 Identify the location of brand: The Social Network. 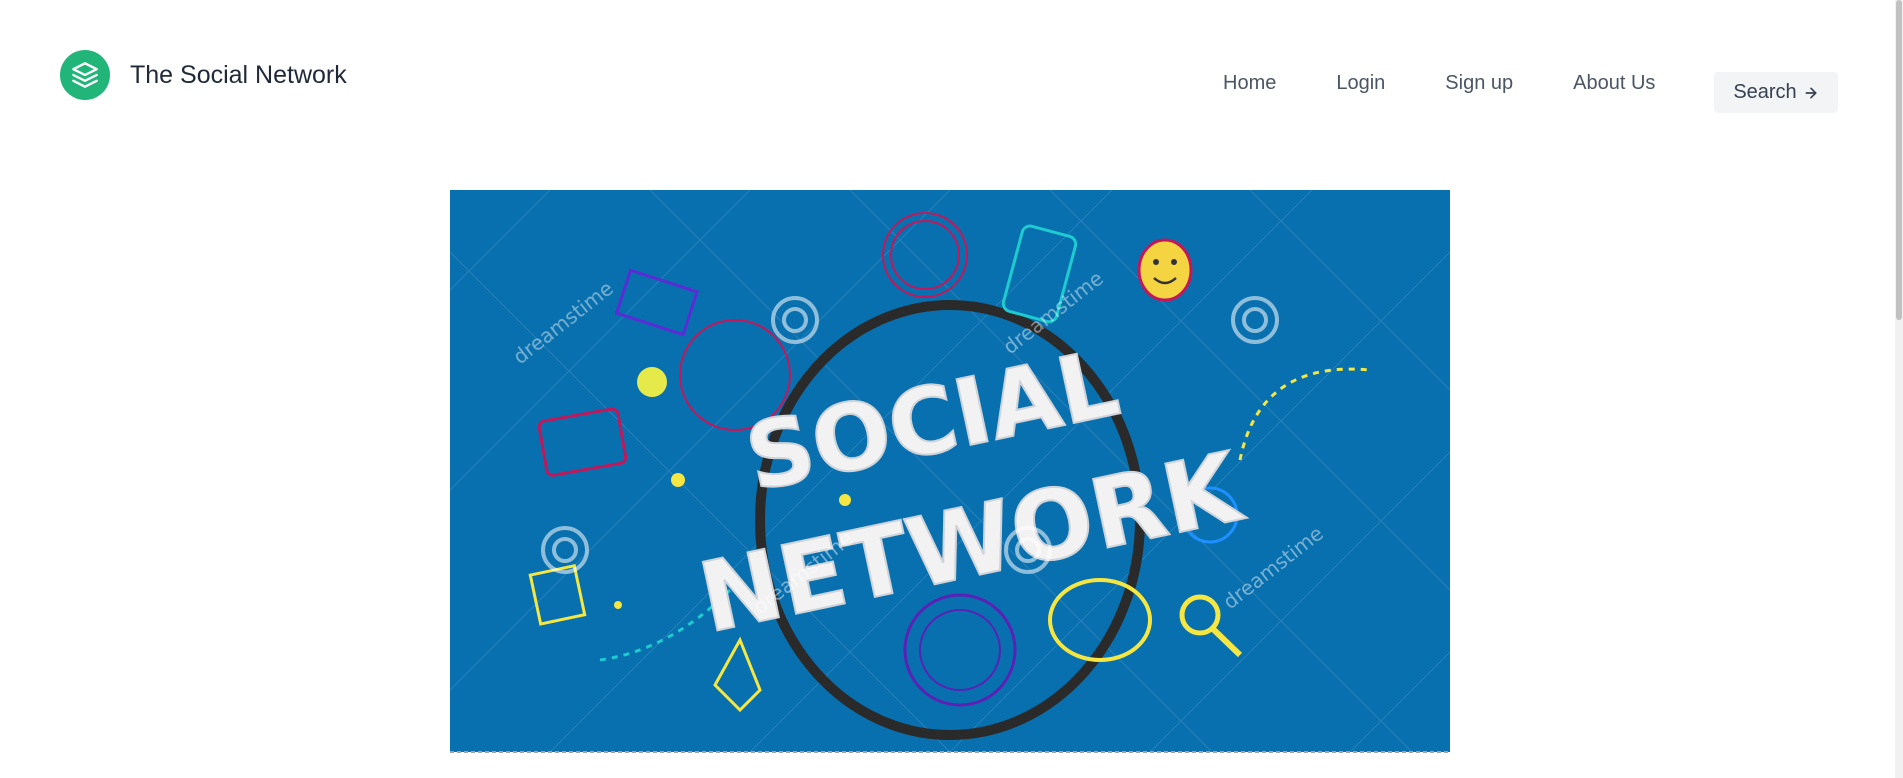
(203, 75).